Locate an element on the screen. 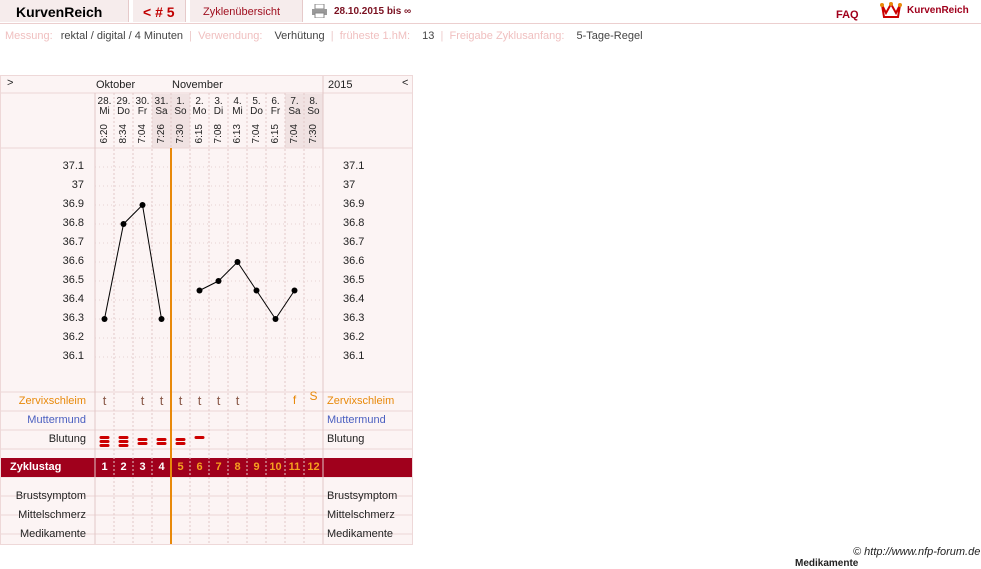 The width and height of the screenshot is (981, 569). blutung-label-left: Blutung is located at coordinates (67, 439).